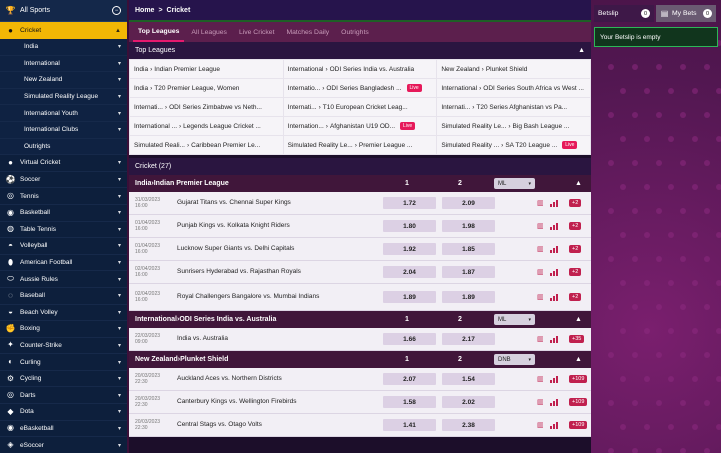 The width and height of the screenshot is (721, 453). Describe the element at coordinates (63, 130) in the screenshot. I see `sidebar-subitem: International Clubs ▾` at that location.